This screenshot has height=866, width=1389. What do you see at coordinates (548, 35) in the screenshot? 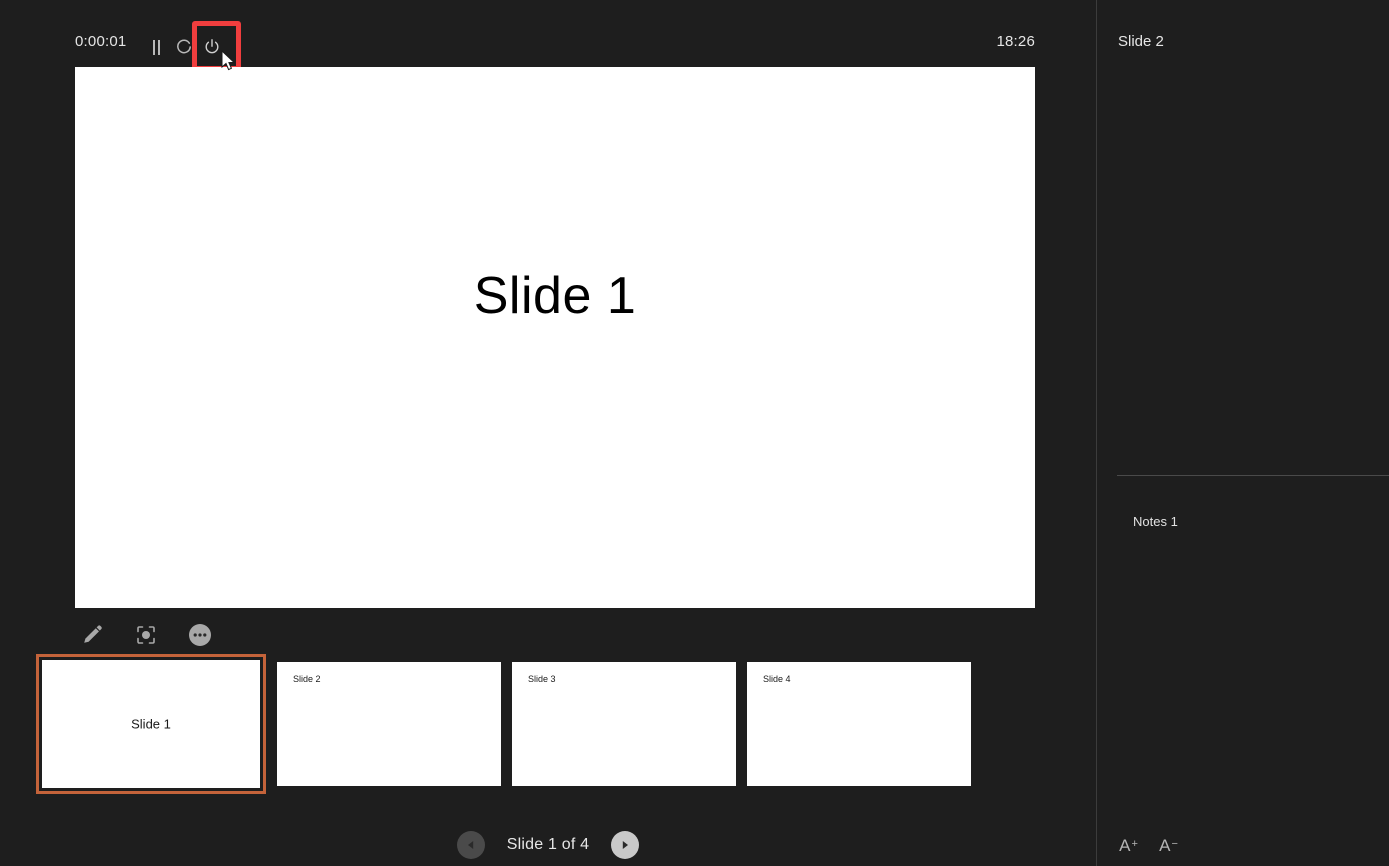
I see `presenter-control-bar: 0:00:01 18:26` at bounding box center [548, 35].